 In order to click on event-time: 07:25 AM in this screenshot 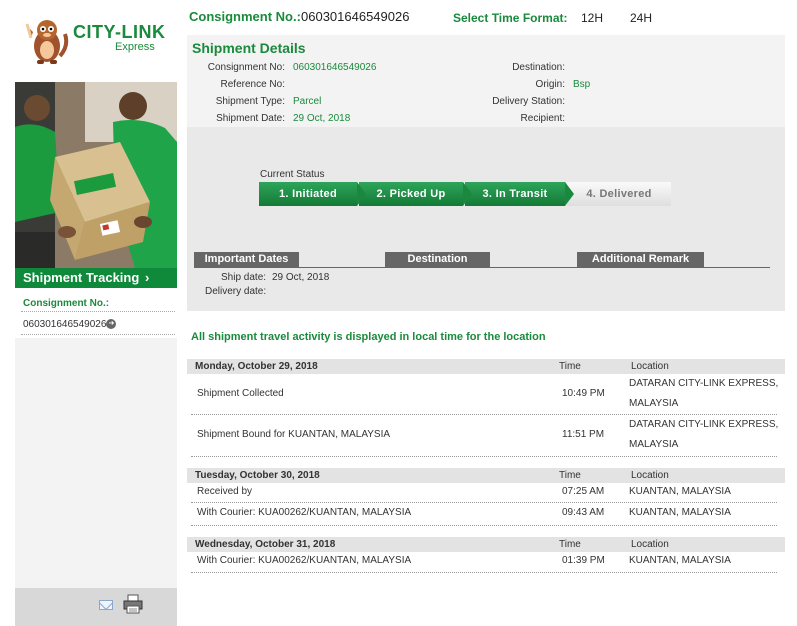, I will do `click(583, 491)`.